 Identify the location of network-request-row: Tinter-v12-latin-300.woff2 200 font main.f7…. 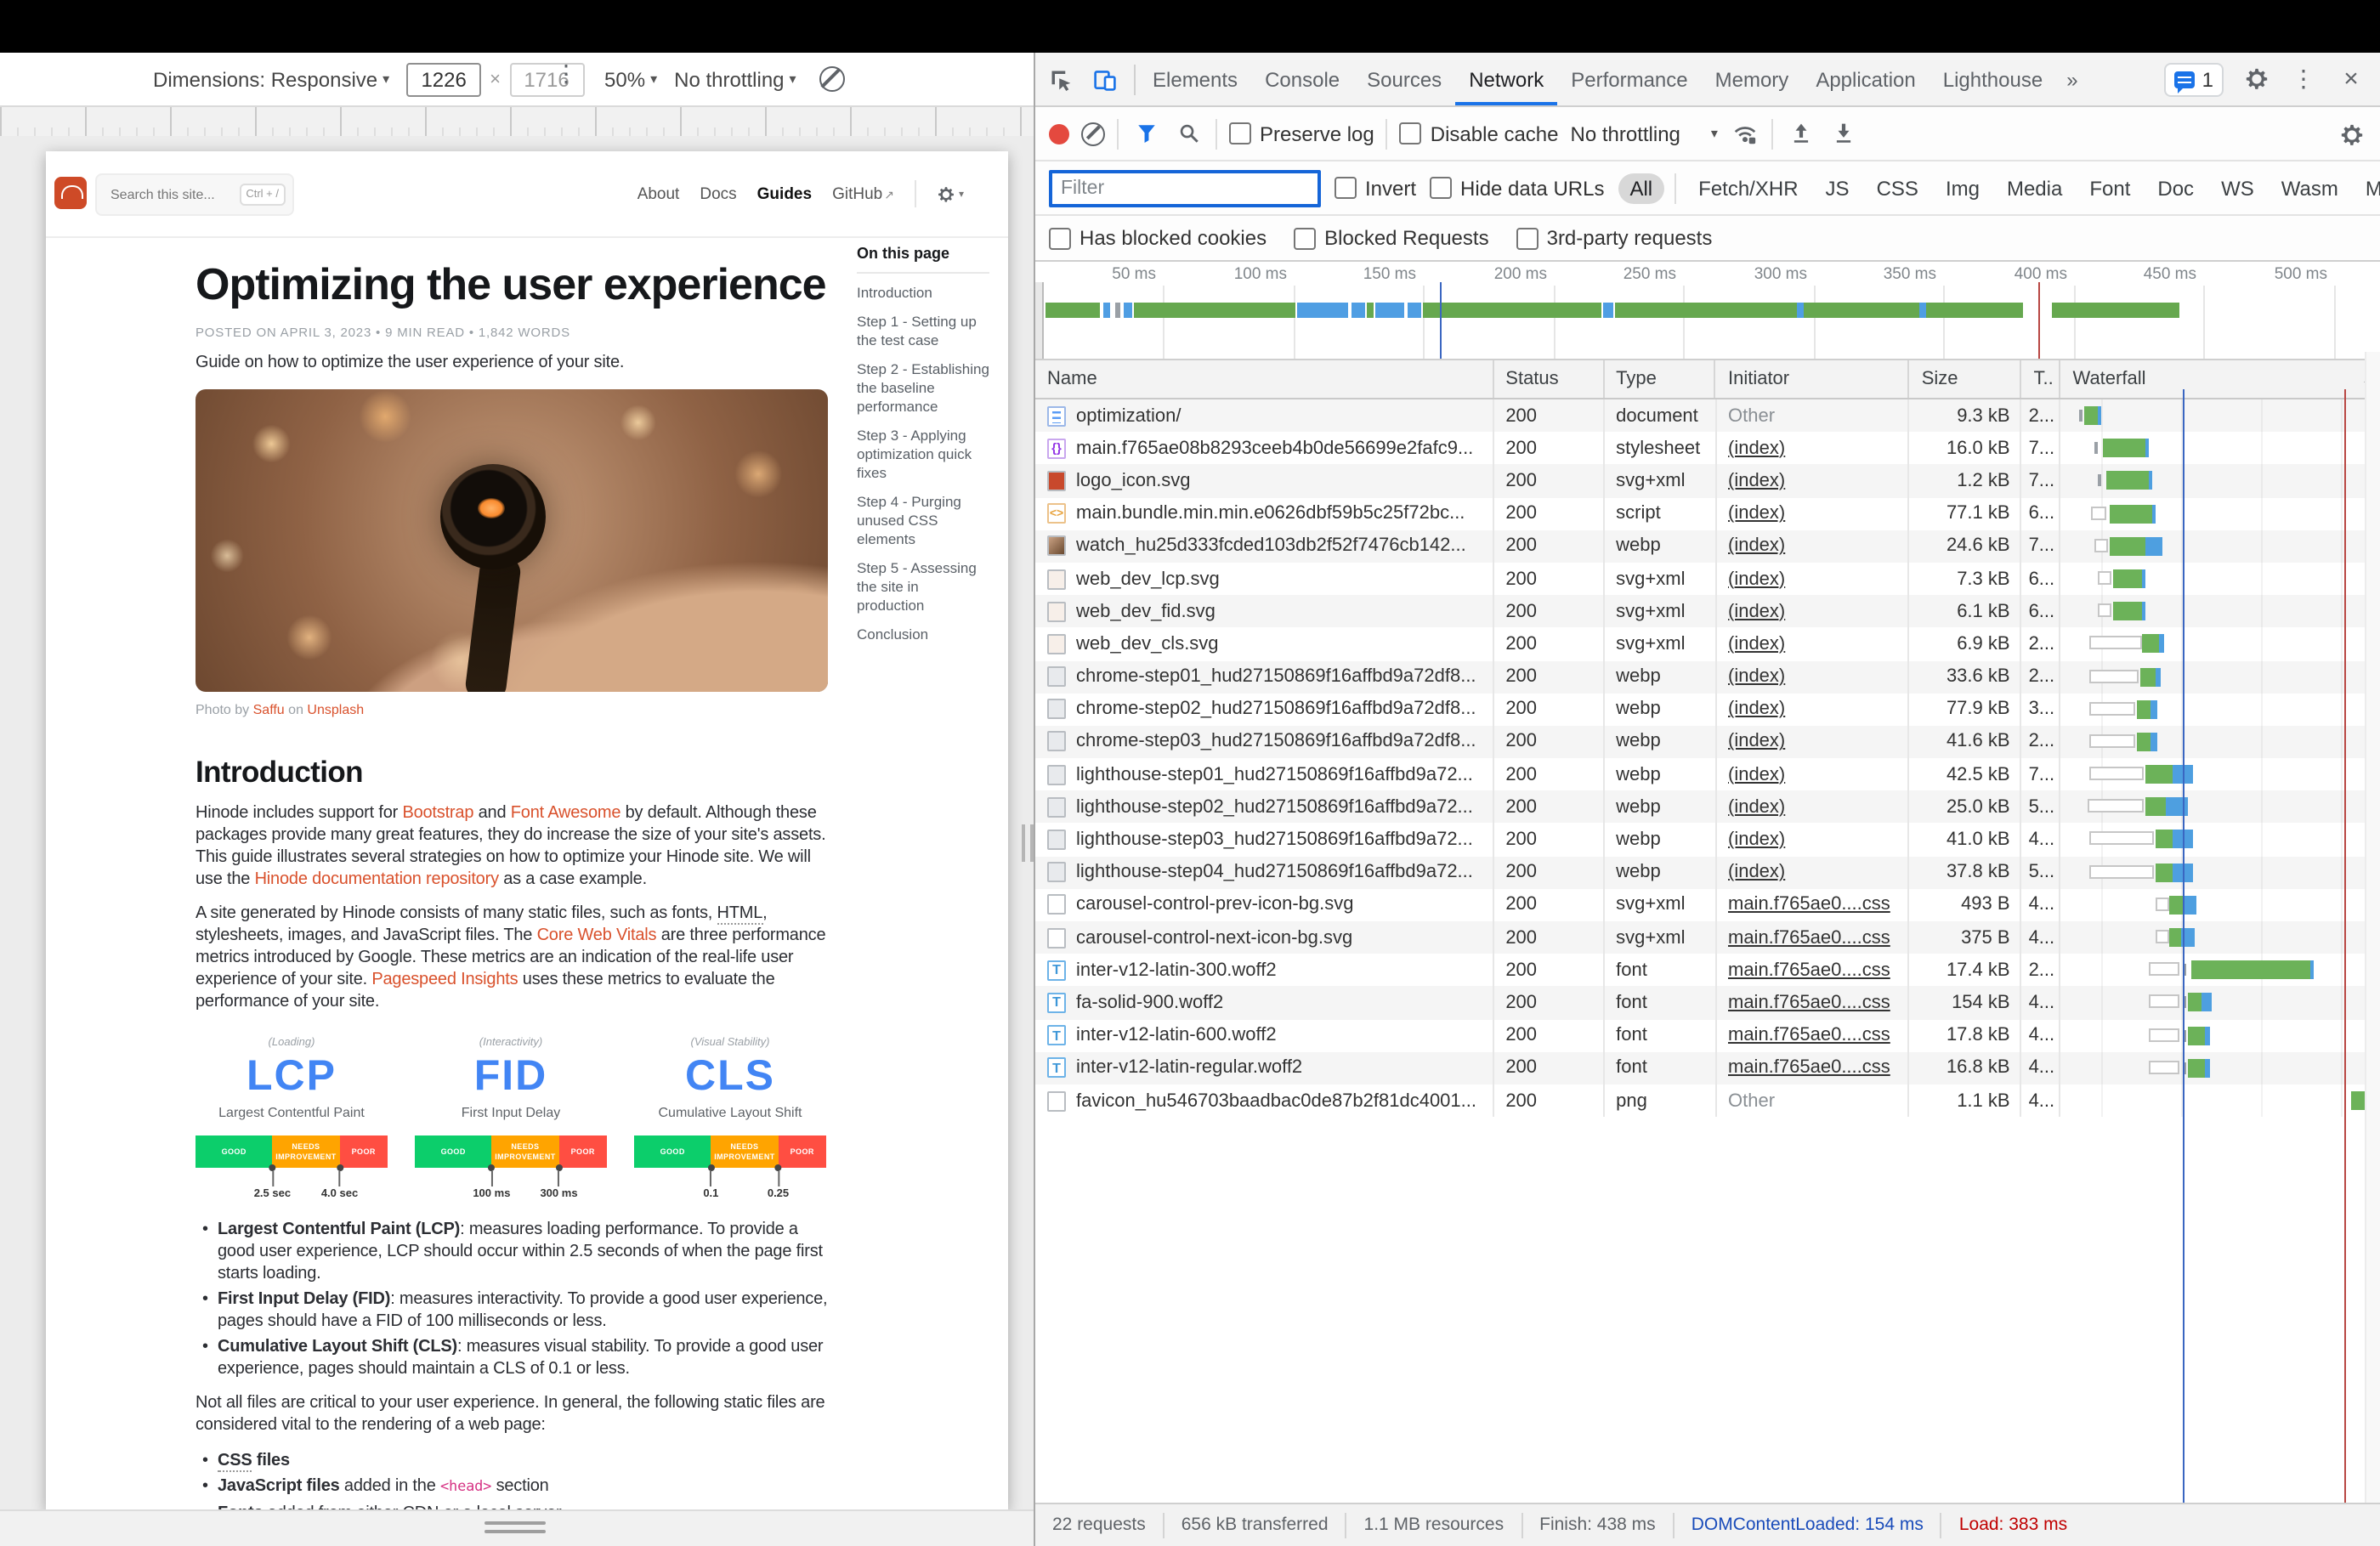
(1707, 970).